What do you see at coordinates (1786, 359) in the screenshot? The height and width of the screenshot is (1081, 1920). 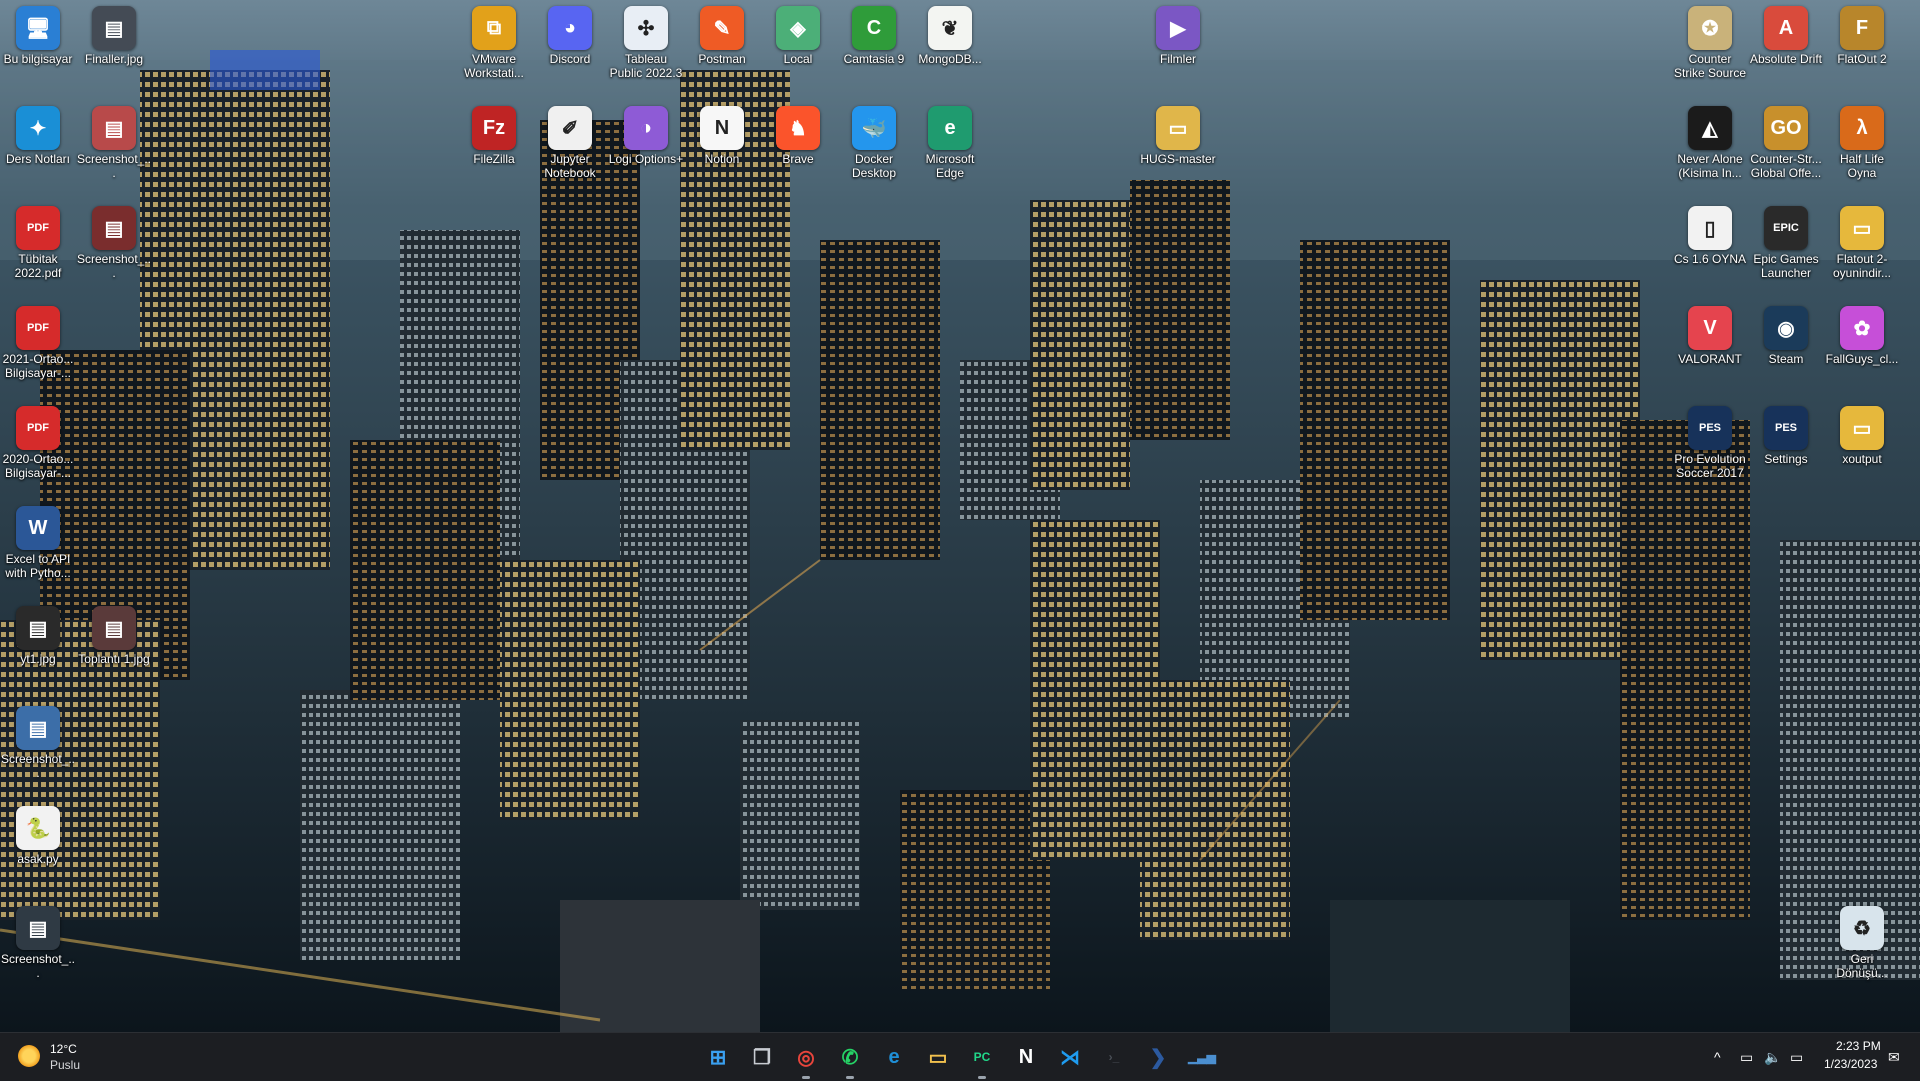 I see `desktop-icon-label: Steam` at bounding box center [1786, 359].